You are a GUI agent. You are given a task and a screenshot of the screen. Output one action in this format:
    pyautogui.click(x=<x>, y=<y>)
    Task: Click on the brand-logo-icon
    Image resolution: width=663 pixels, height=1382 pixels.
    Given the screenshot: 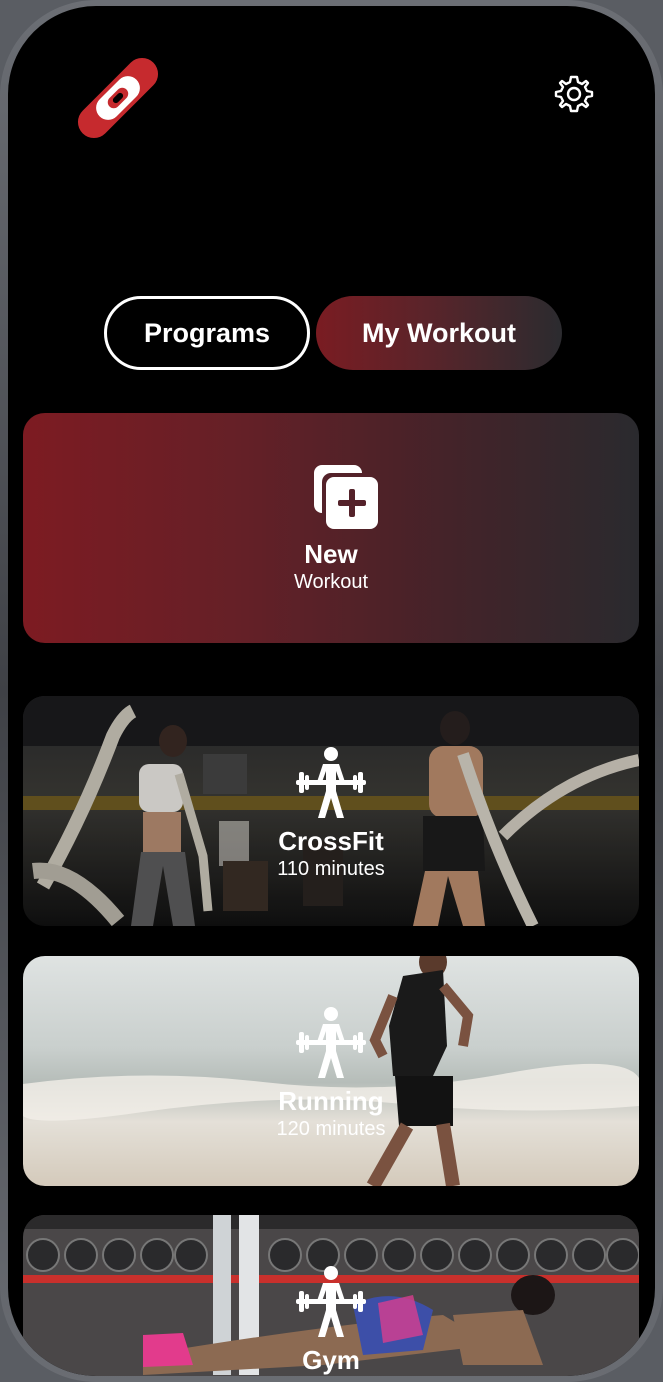 What is the action you would take?
    pyautogui.click(x=118, y=98)
    